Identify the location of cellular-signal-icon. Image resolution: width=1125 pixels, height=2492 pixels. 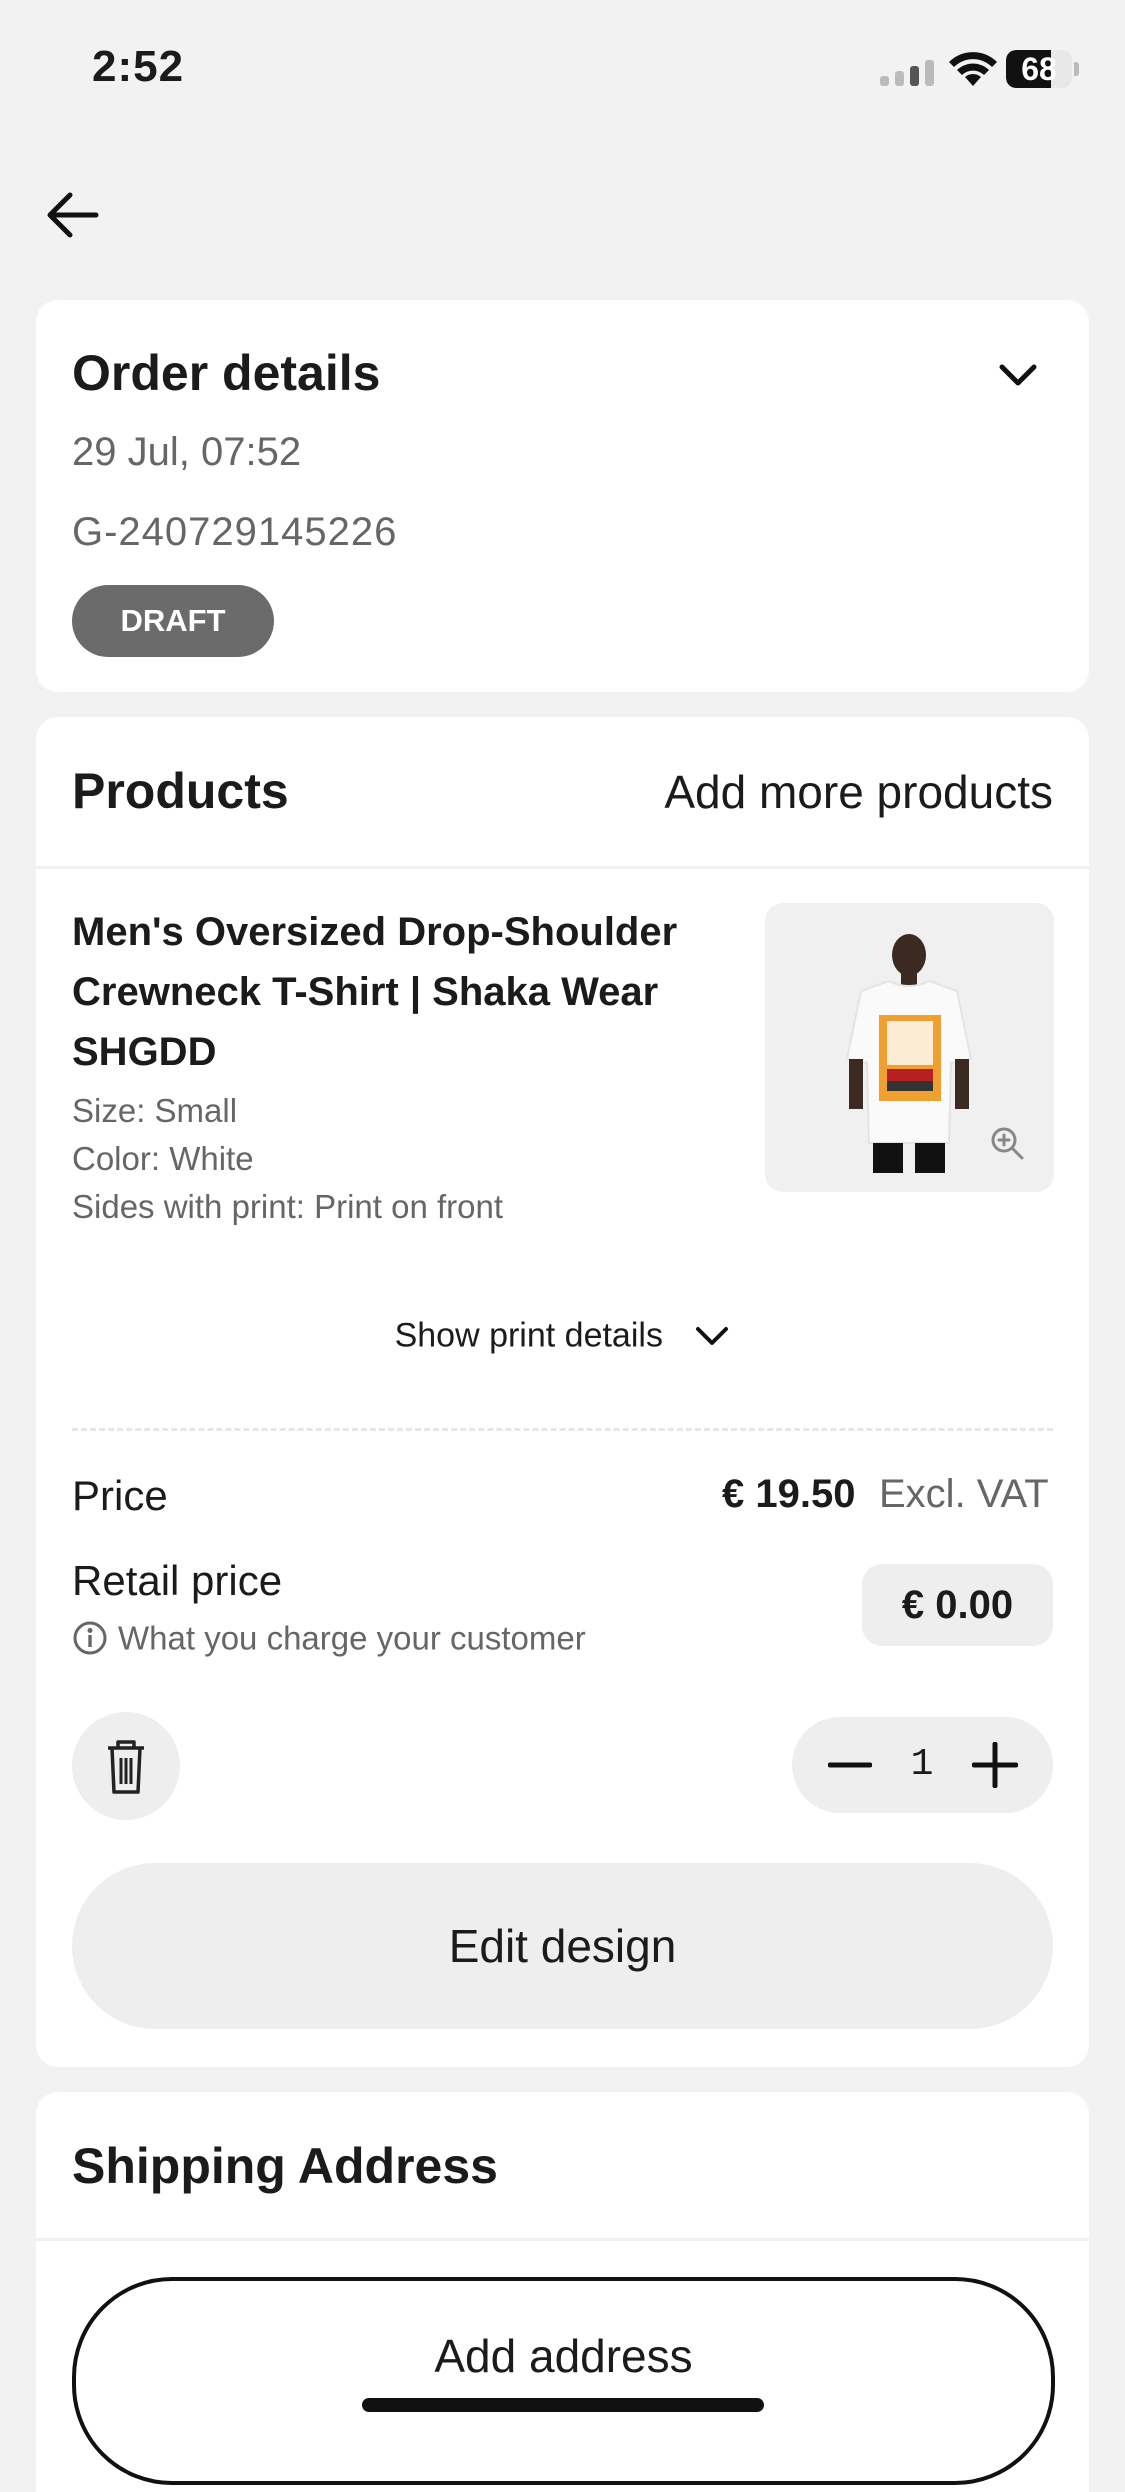
(907, 73).